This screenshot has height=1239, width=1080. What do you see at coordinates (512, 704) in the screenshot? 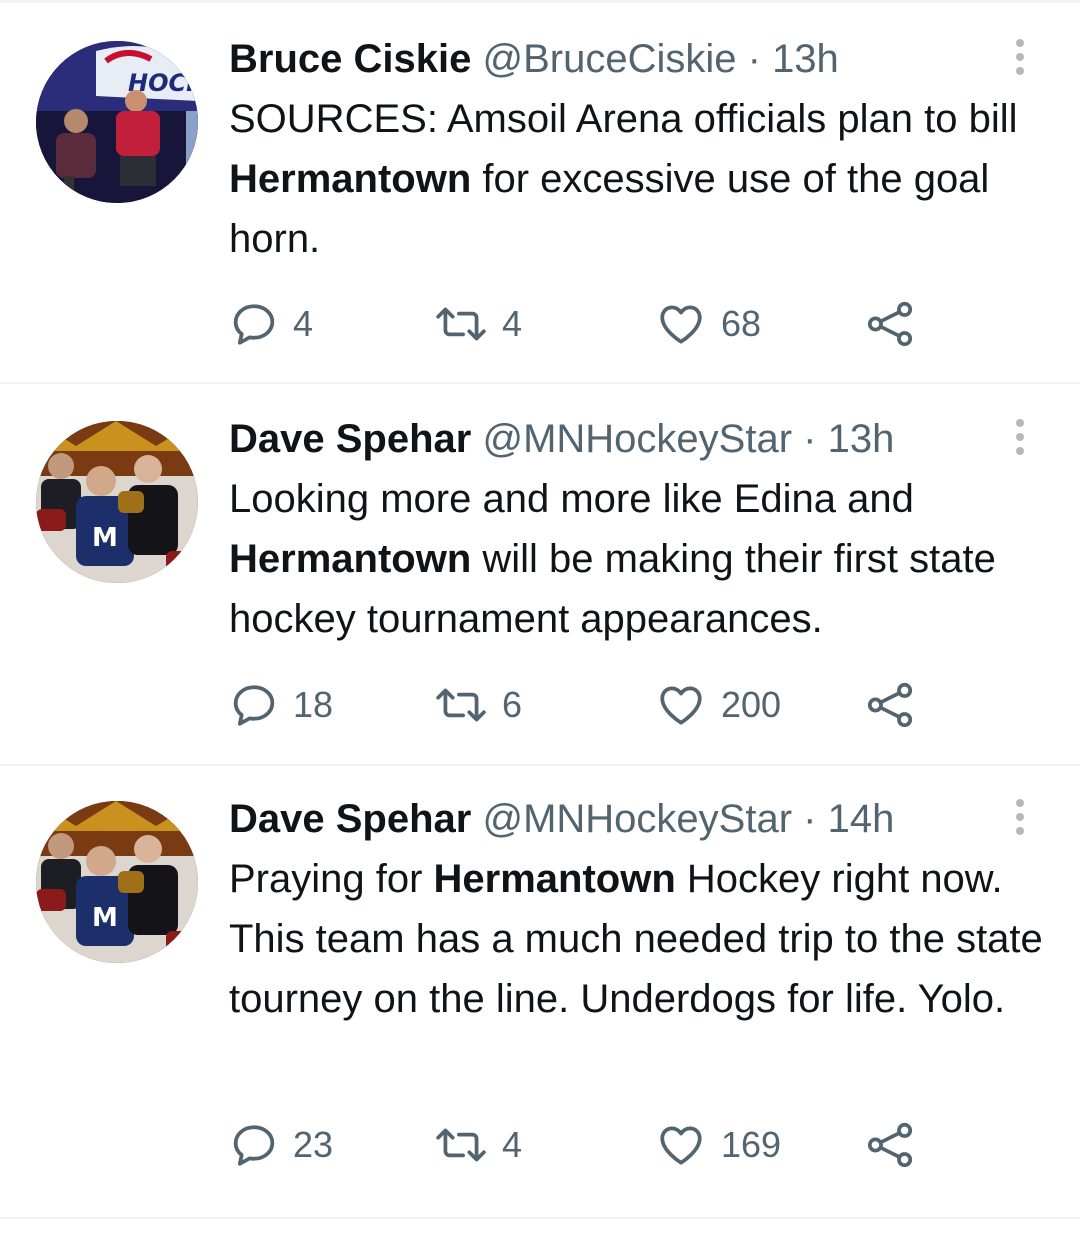
I see `retweet-count: 6` at bounding box center [512, 704].